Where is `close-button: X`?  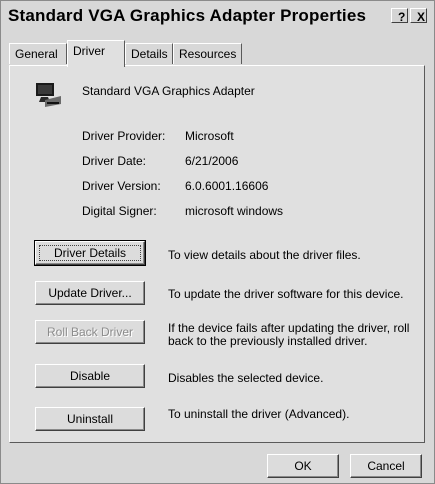 close-button: X is located at coordinates (418, 16).